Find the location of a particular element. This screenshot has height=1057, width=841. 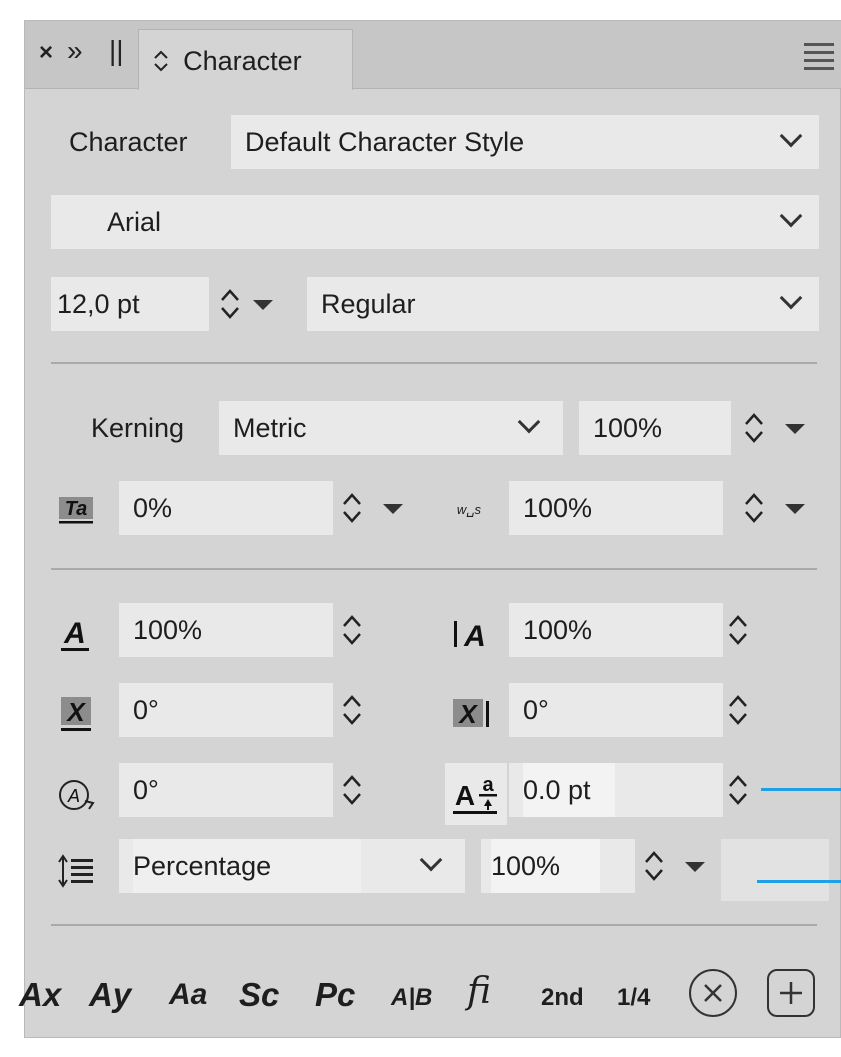

font-size-stepper is located at coordinates (230, 304).